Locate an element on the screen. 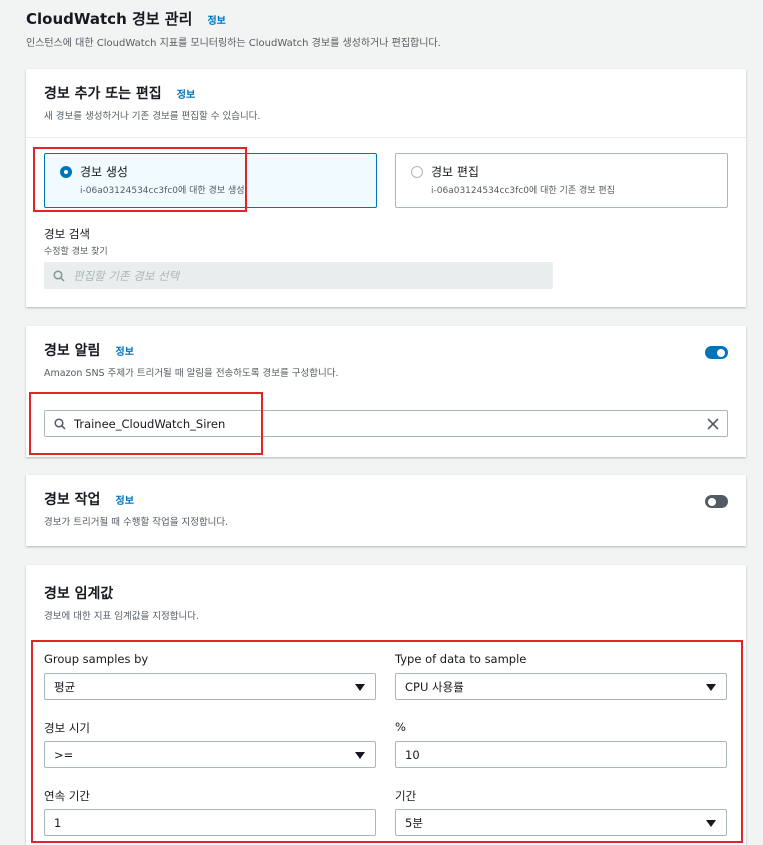  alarm-search-sub: 수정할 경보 찾기 is located at coordinates (76, 252).